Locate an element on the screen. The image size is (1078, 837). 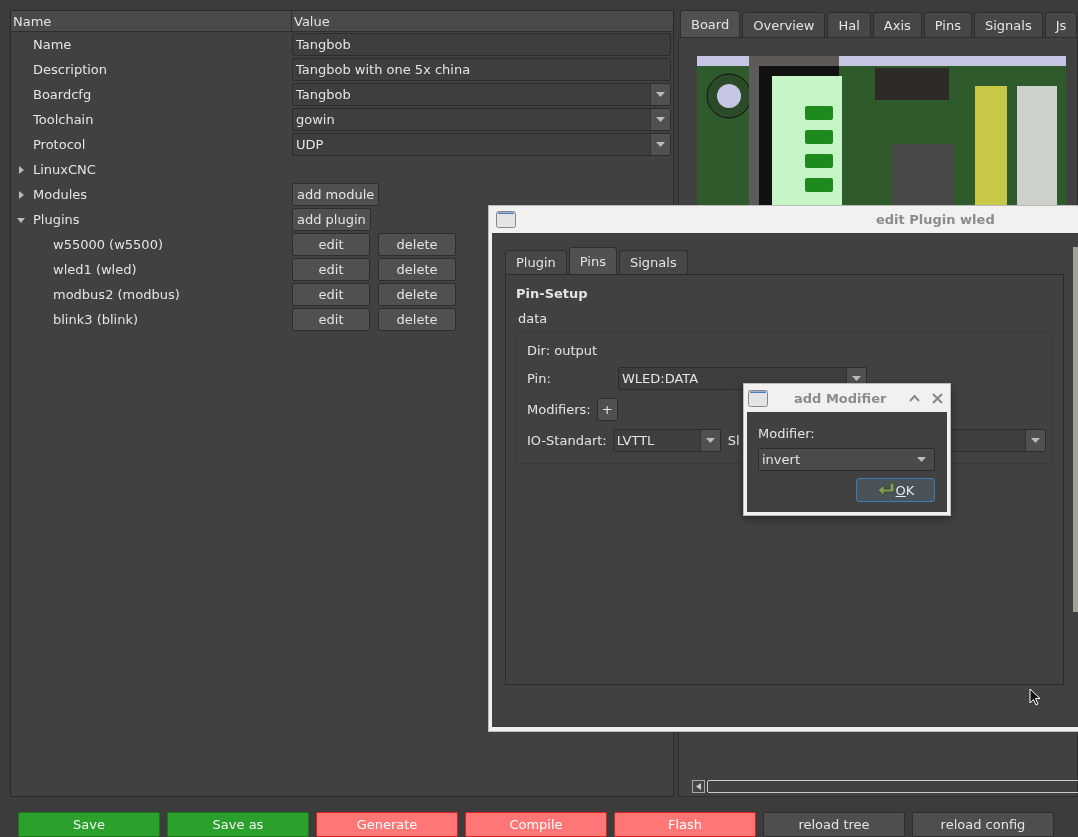
tab: Plugin is located at coordinates (536, 262).